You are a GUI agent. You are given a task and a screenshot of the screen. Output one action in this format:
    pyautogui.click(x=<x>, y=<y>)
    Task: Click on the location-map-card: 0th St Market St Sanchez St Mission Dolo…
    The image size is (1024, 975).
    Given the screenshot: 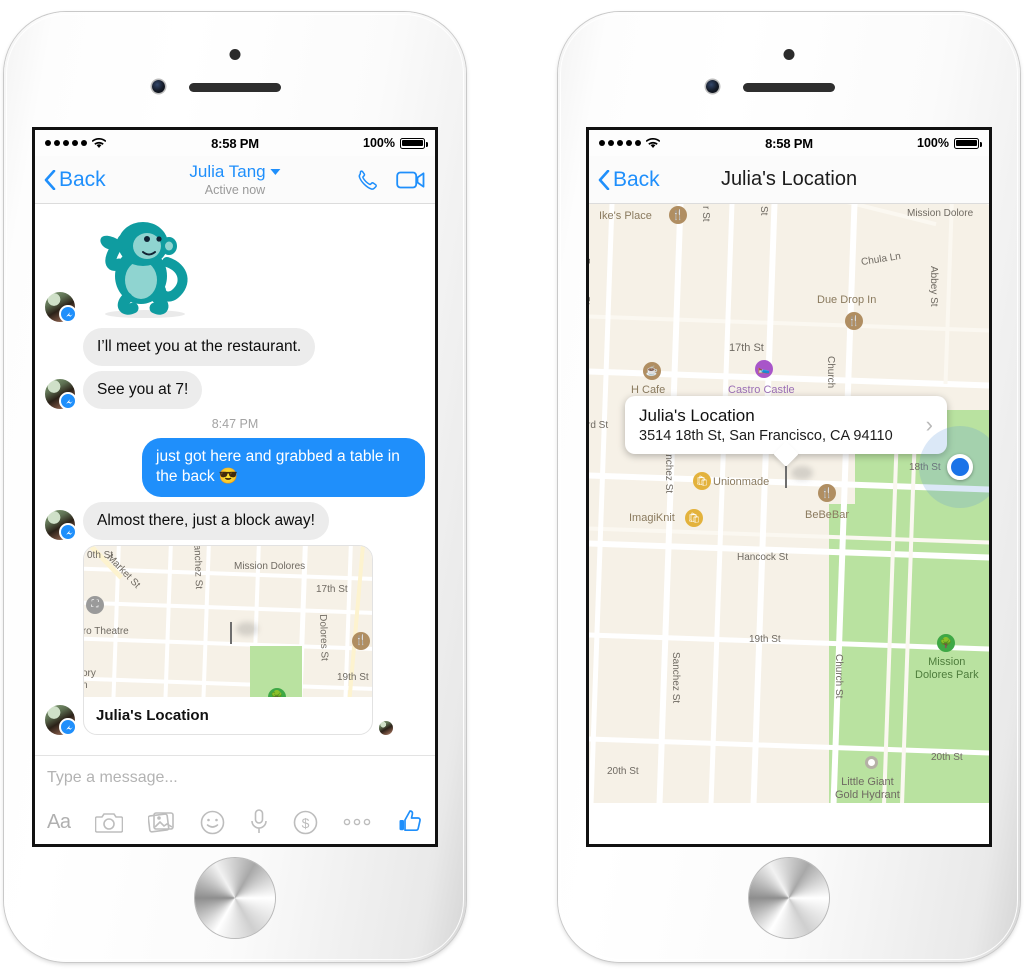 What is the action you would take?
    pyautogui.click(x=228, y=639)
    